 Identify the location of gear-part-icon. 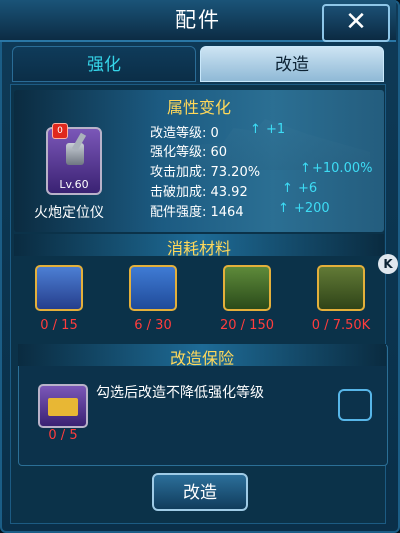
(341, 288).